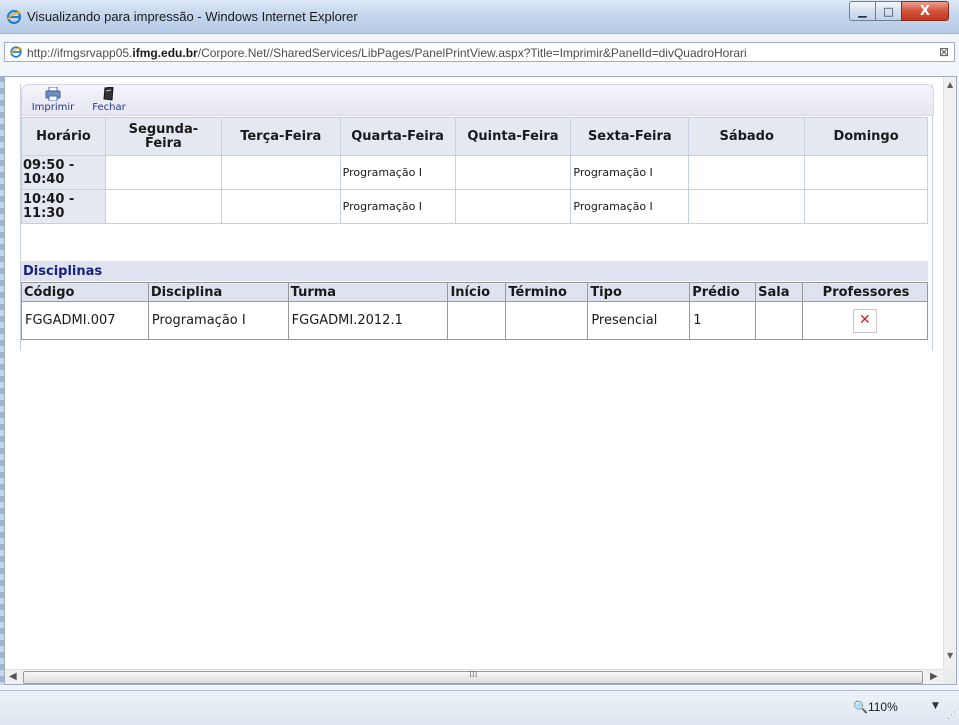  What do you see at coordinates (397, 136) in the screenshot?
I see `header-quarta: Quarta-Feira` at bounding box center [397, 136].